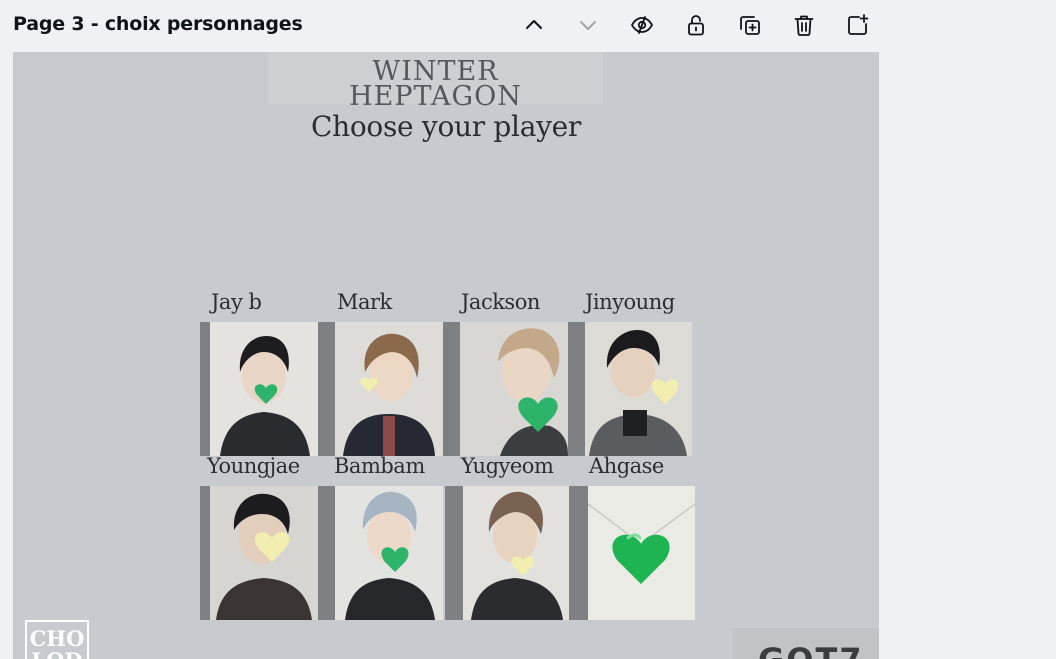 The height and width of the screenshot is (659, 1056). Describe the element at coordinates (626, 466) in the screenshot. I see `player-name-ahgase: Ahgase` at that location.